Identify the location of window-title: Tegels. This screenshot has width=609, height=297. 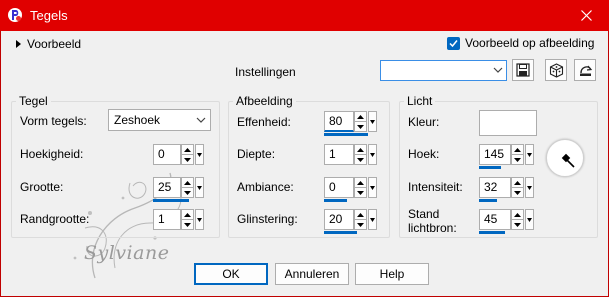
(49, 15).